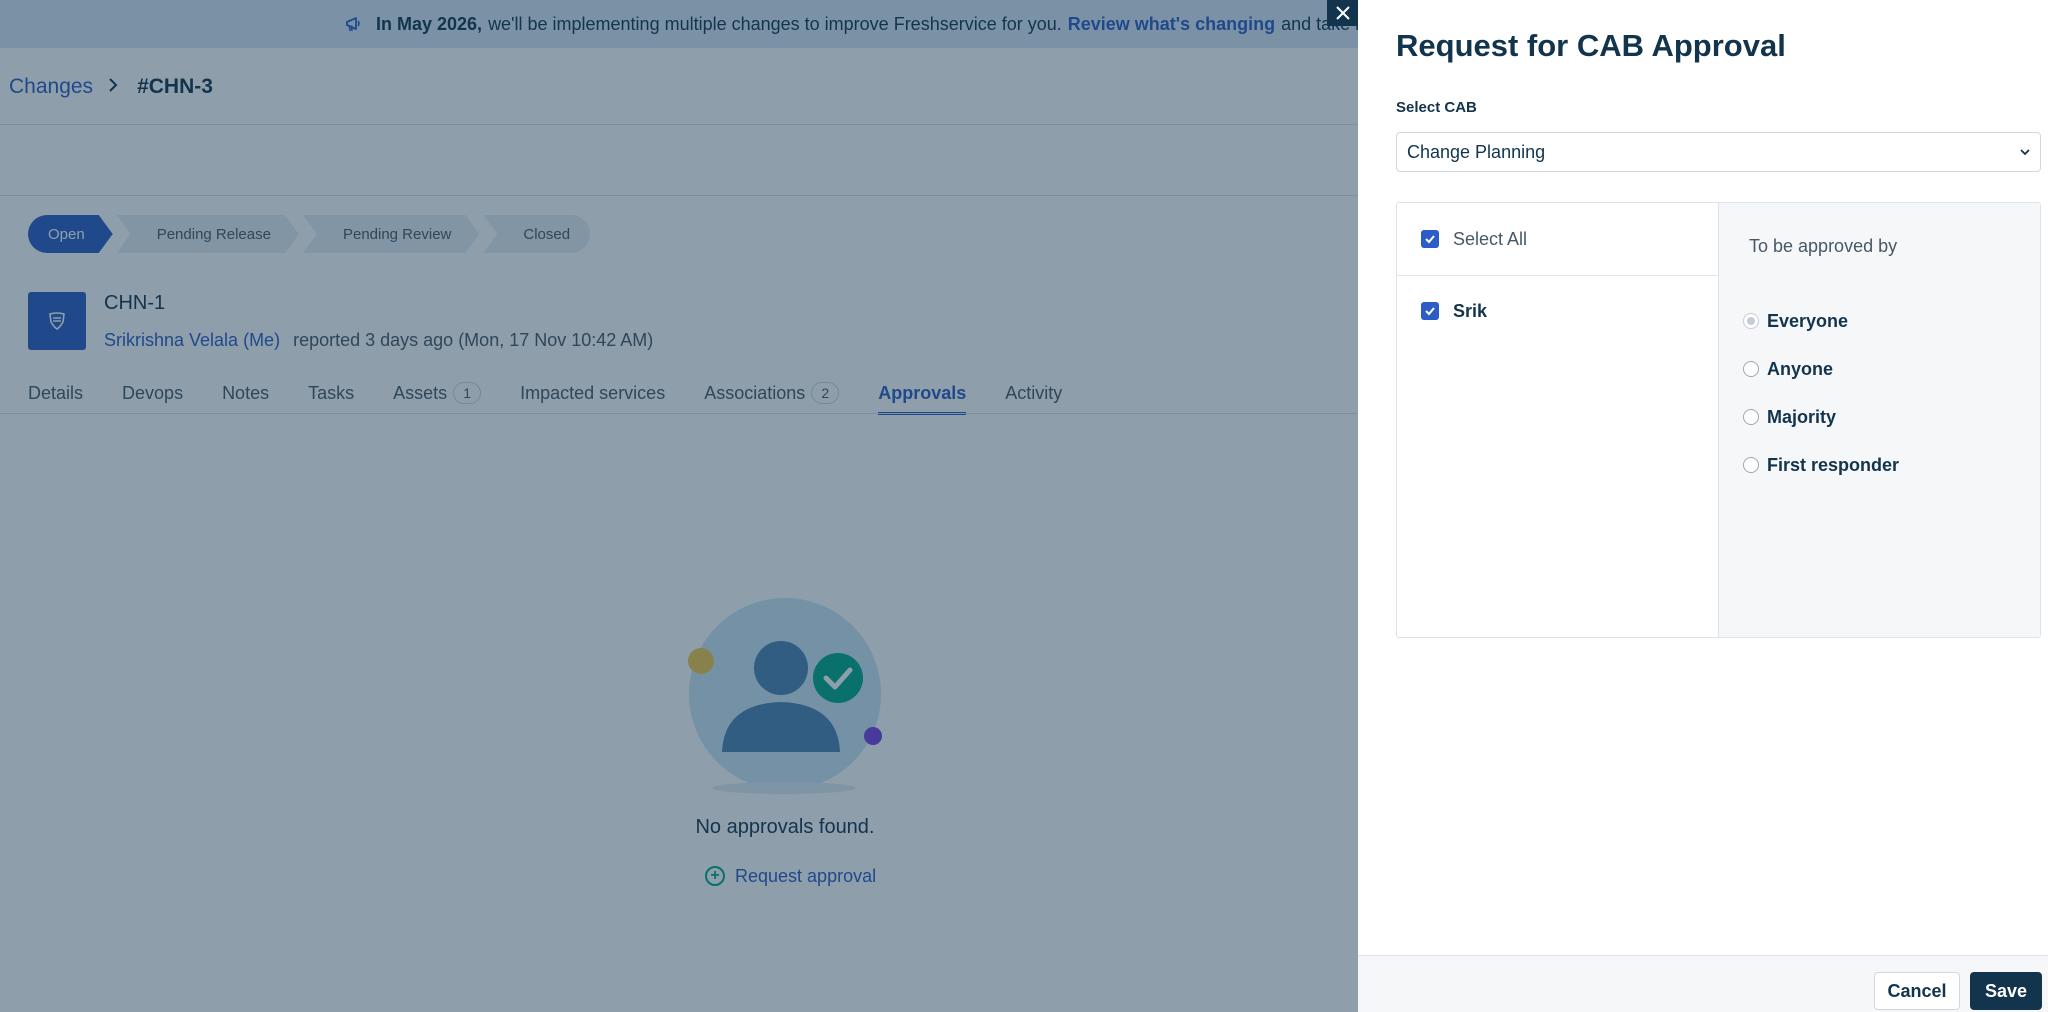 The height and width of the screenshot is (1012, 2048). What do you see at coordinates (1802, 416) in the screenshot?
I see `radio-label: Majority` at bounding box center [1802, 416].